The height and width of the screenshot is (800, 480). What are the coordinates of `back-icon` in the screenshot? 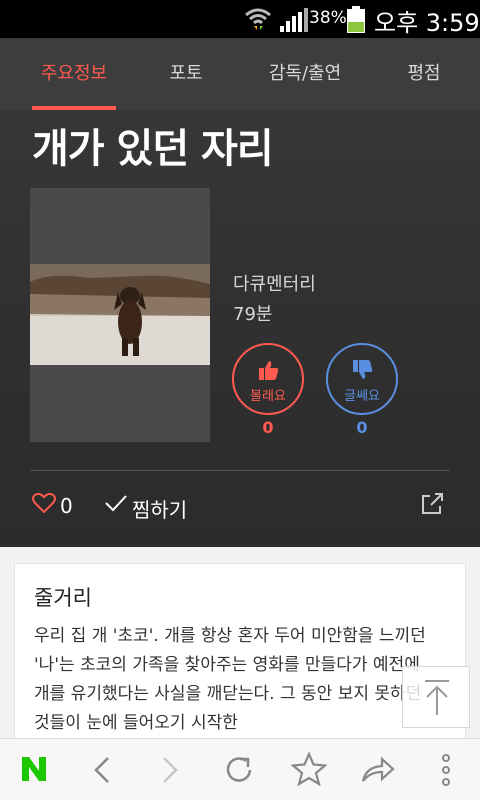 It's located at (102, 770).